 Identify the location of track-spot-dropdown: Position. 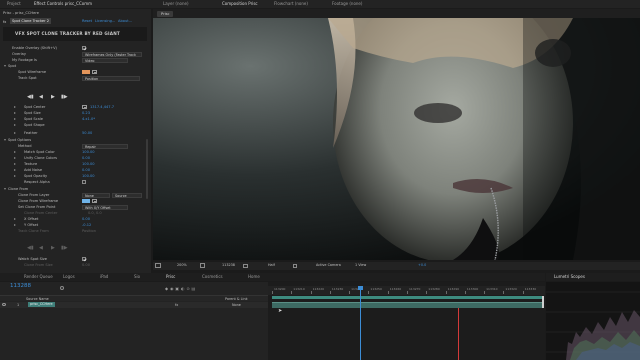
(111, 78).